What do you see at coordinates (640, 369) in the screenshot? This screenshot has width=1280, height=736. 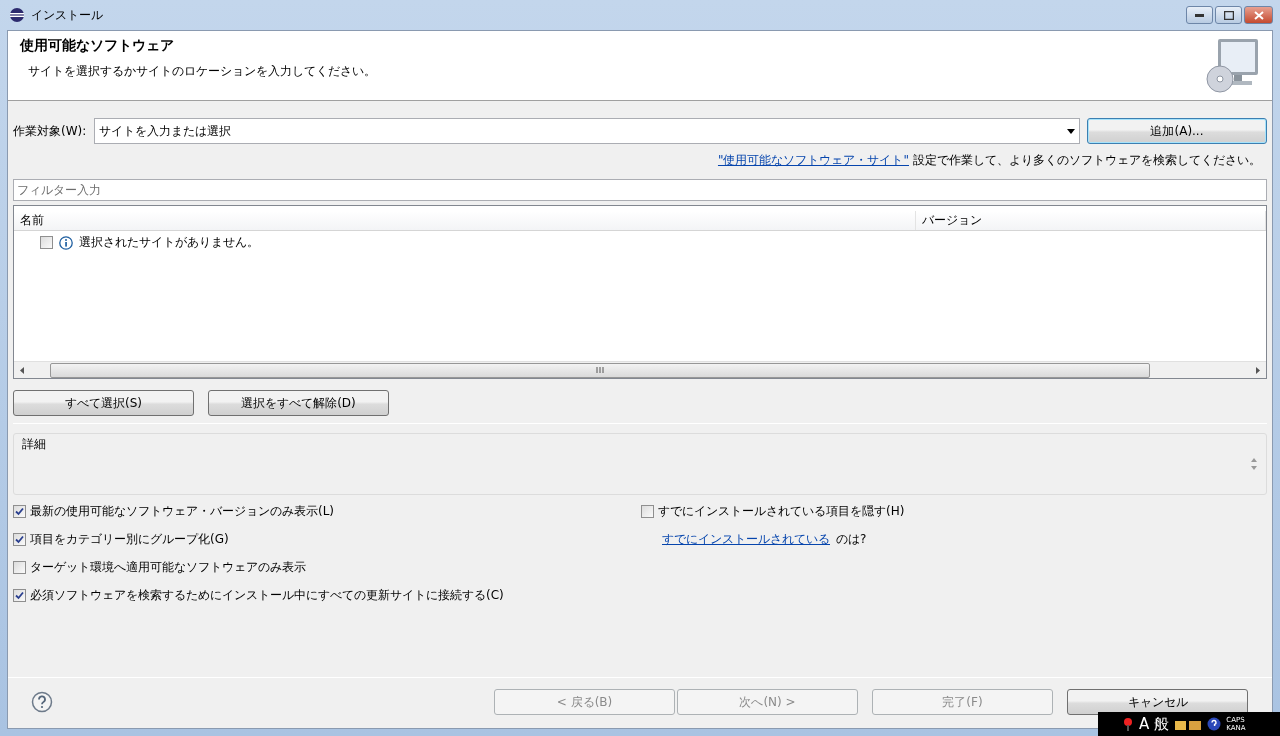 I see `horizontal-scrollbar` at bounding box center [640, 369].